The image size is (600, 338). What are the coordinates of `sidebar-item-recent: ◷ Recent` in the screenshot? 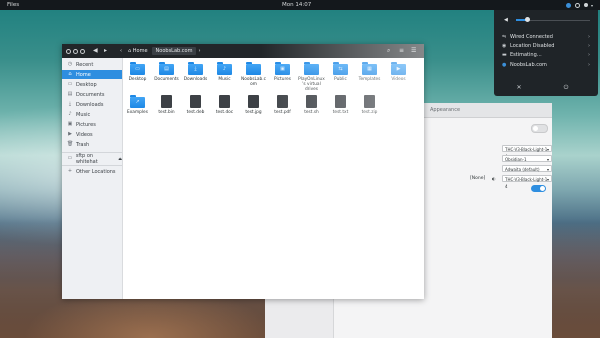 It's located at (92, 64).